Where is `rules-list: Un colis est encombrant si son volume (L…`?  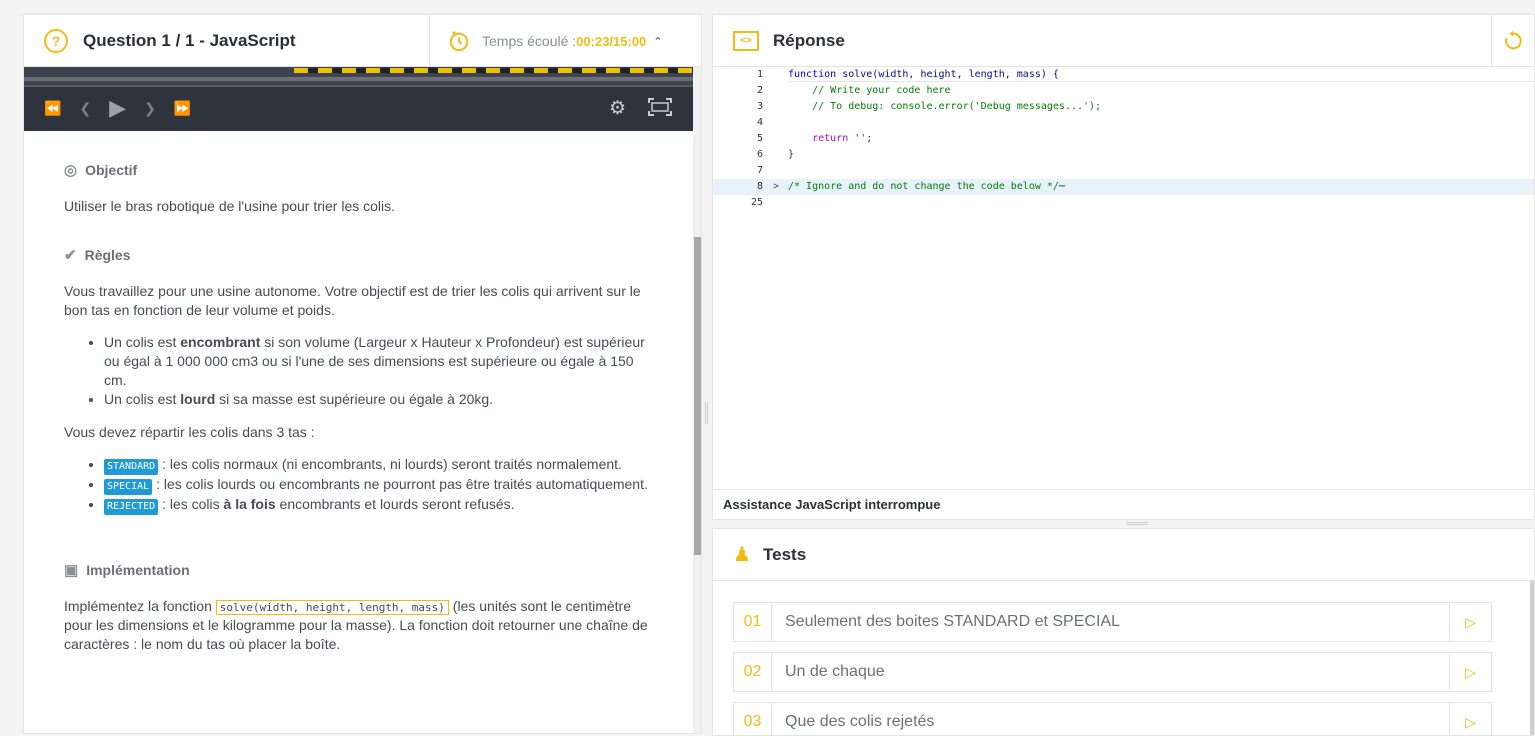 rules-list: Un colis est encombrant si son volume (L… is located at coordinates (379, 371).